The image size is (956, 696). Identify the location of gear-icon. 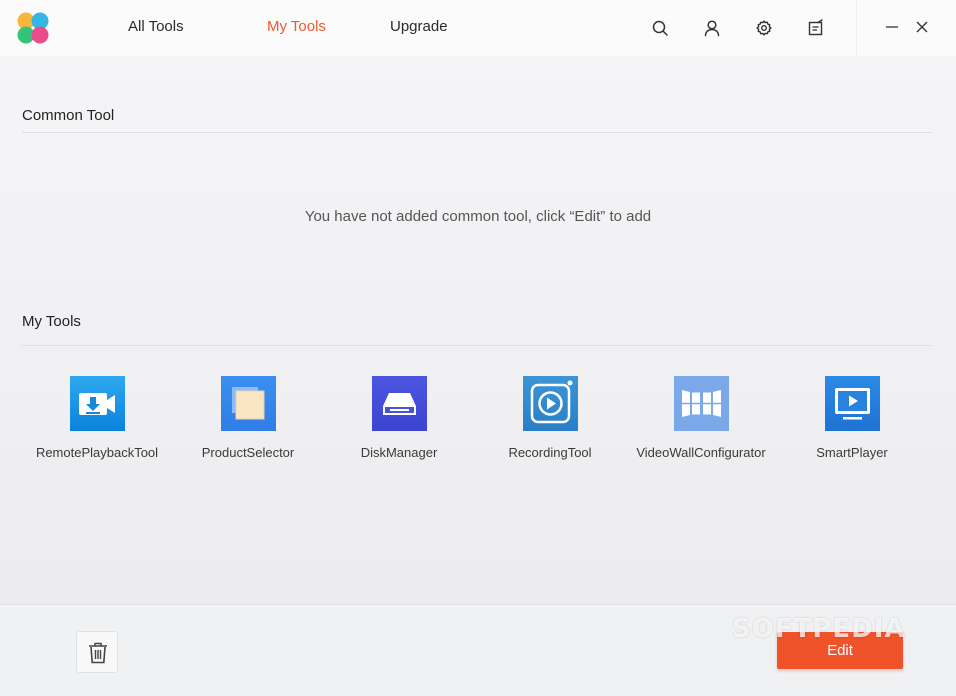
(764, 28).